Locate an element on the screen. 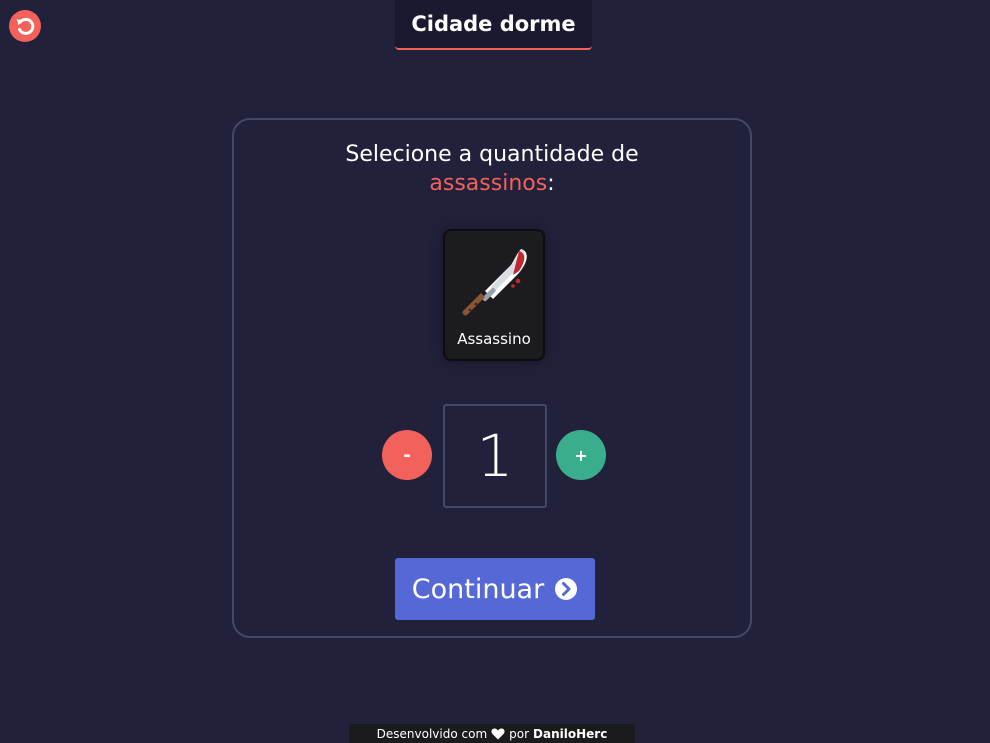 The width and height of the screenshot is (990, 743). page-title: Cidade dorme is located at coordinates (493, 25).